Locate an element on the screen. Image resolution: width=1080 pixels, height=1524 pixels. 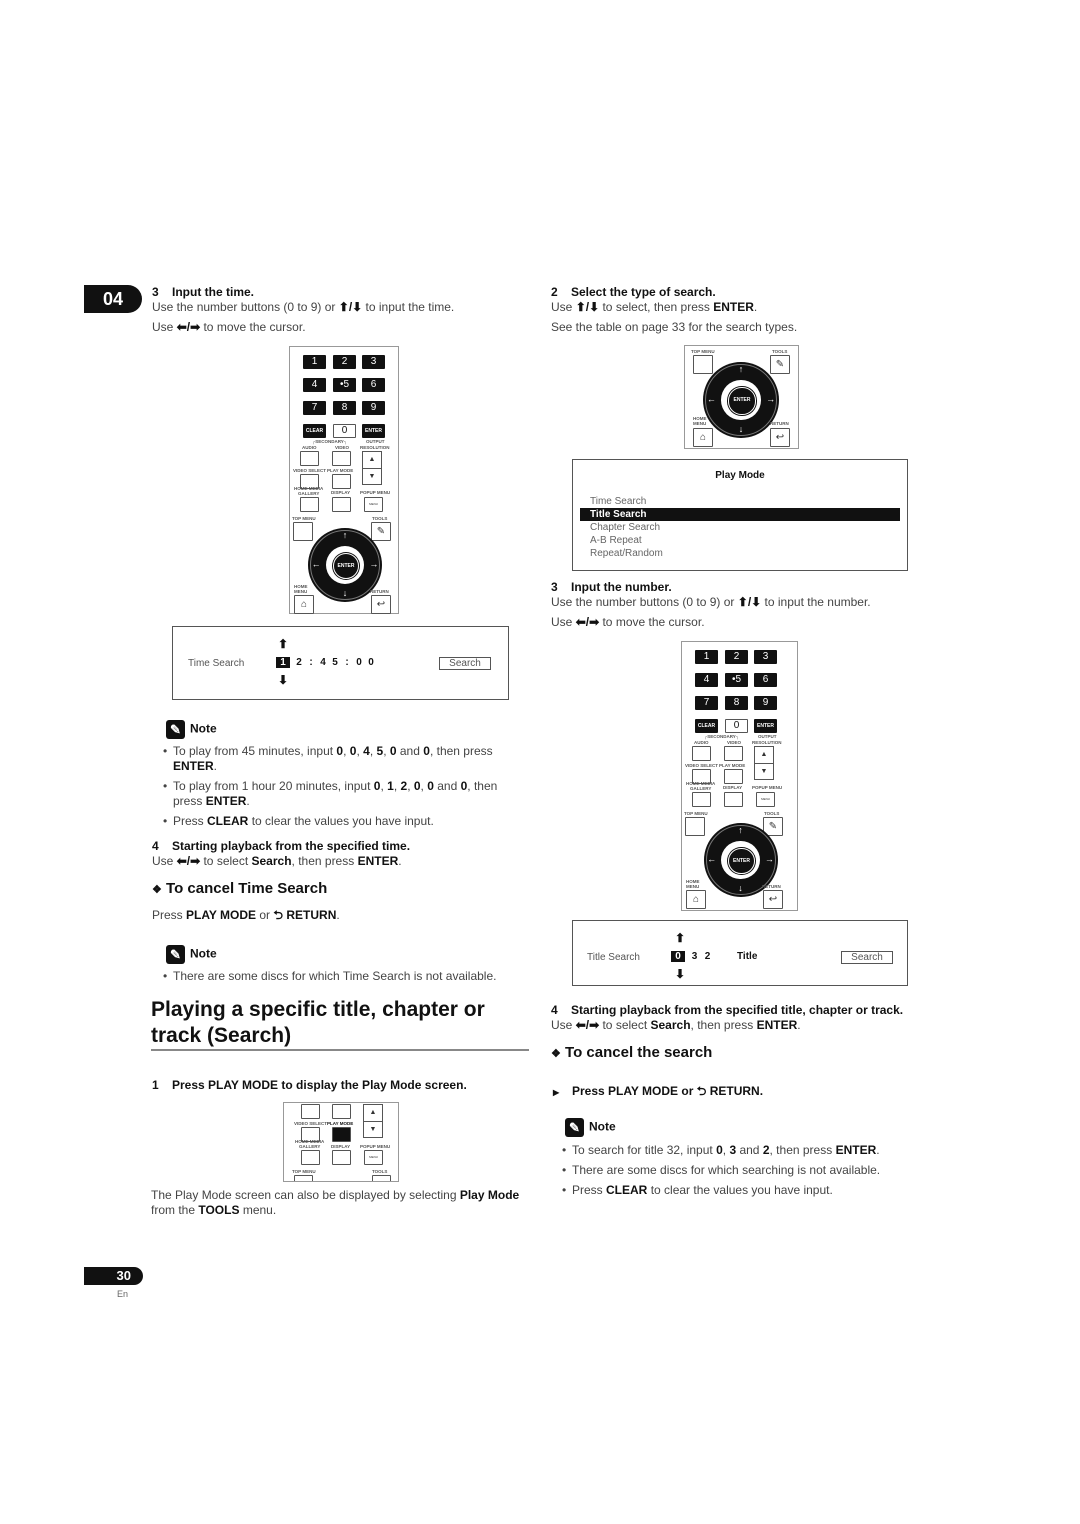
play-mode-item: Title Search is located at coordinates (740, 514).